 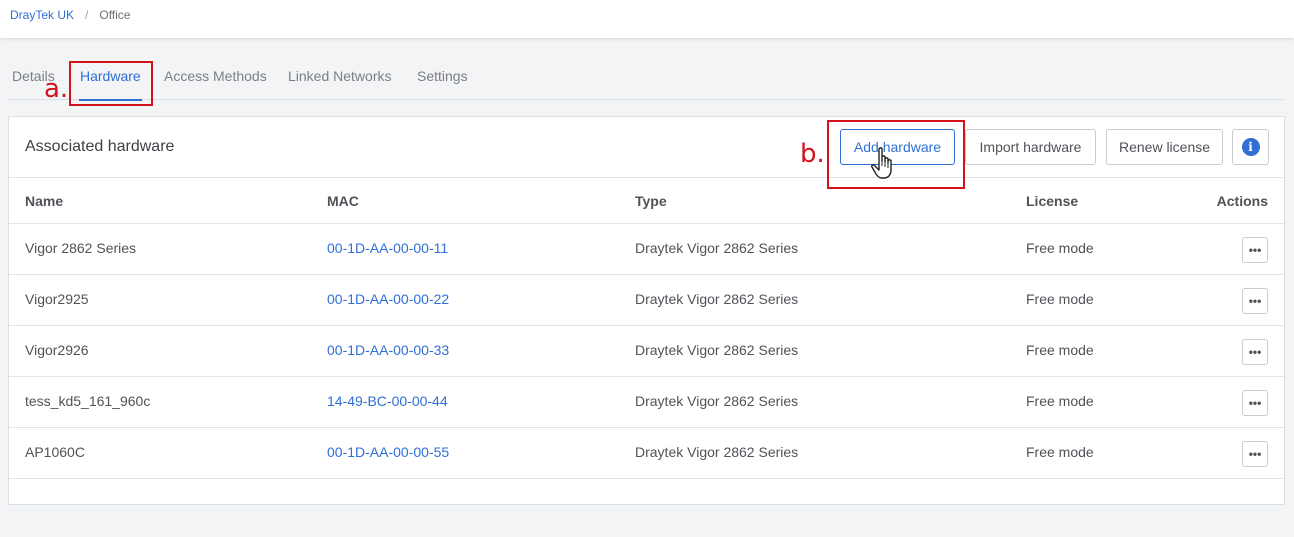 What do you see at coordinates (44, 201) in the screenshot?
I see `column-header-name: Name` at bounding box center [44, 201].